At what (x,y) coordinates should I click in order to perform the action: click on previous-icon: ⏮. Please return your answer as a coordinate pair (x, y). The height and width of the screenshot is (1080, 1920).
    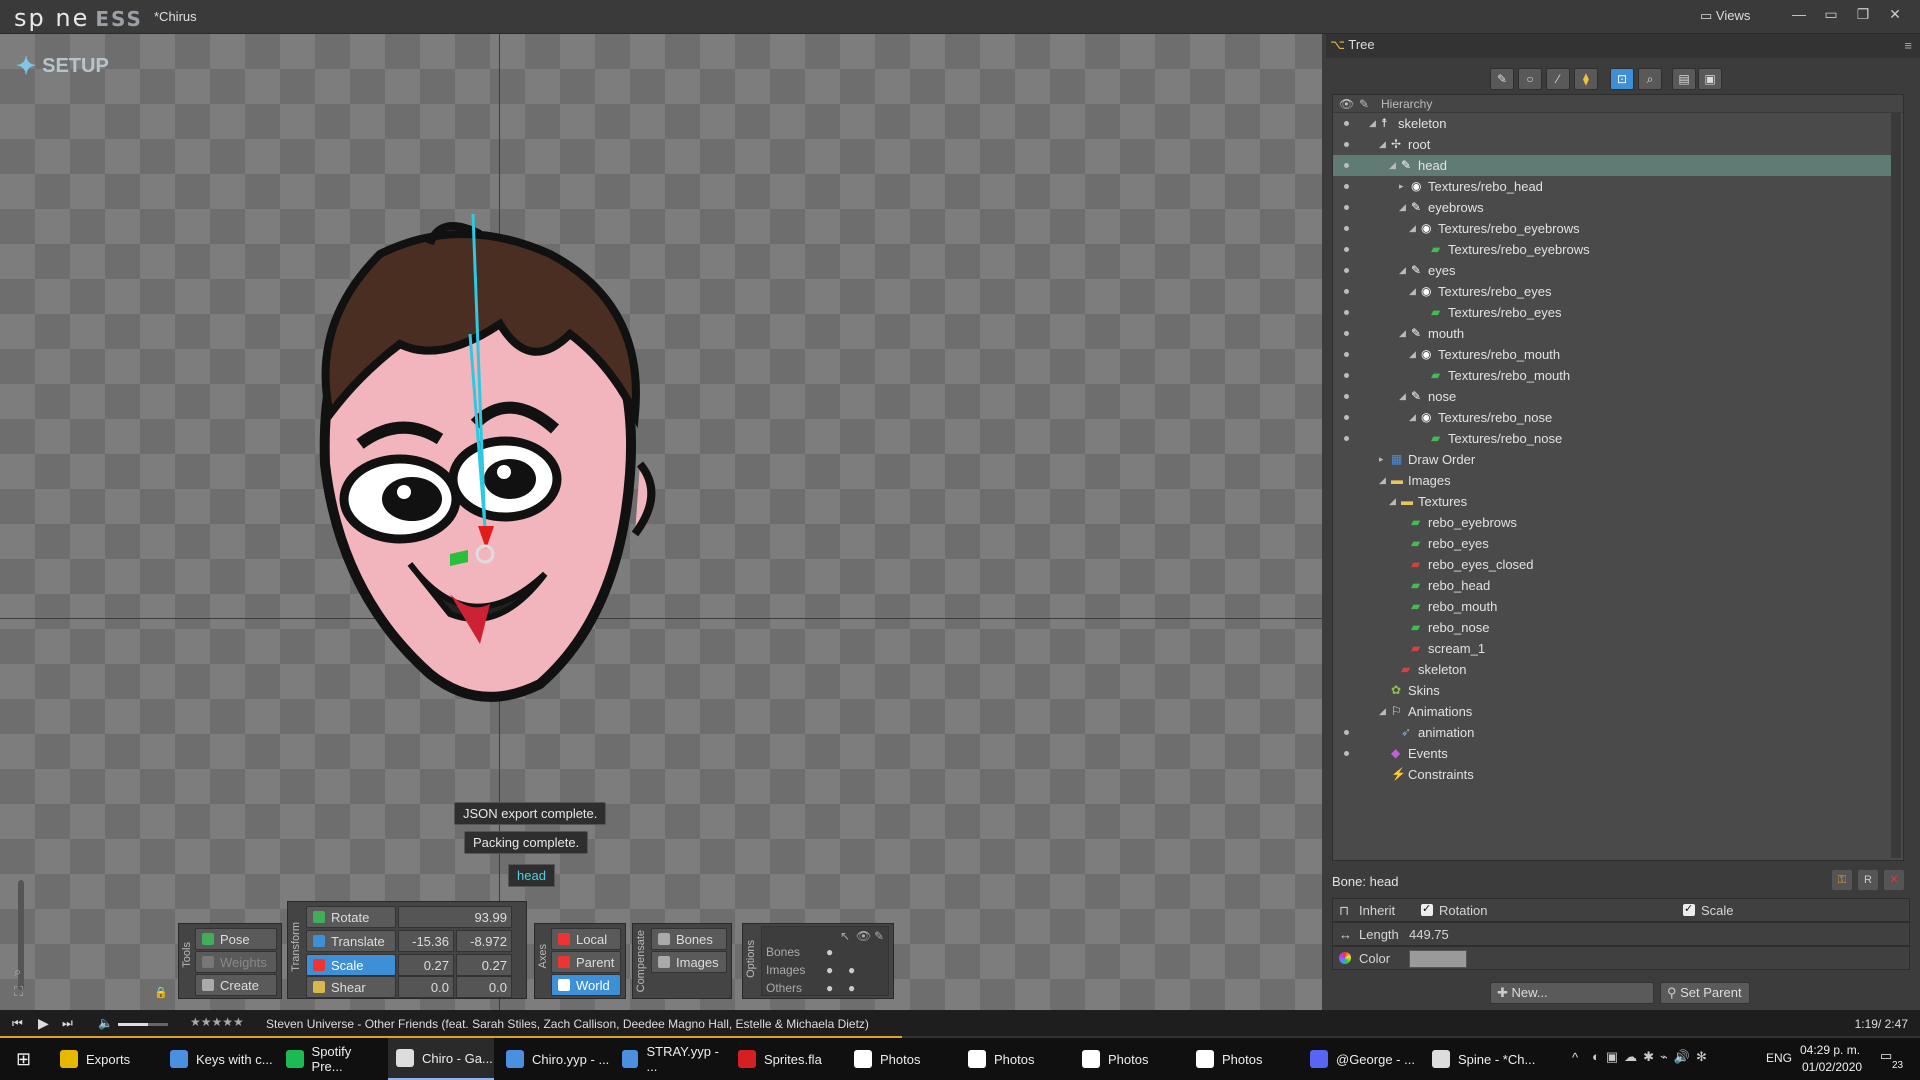
    Looking at the image, I should click on (17, 1023).